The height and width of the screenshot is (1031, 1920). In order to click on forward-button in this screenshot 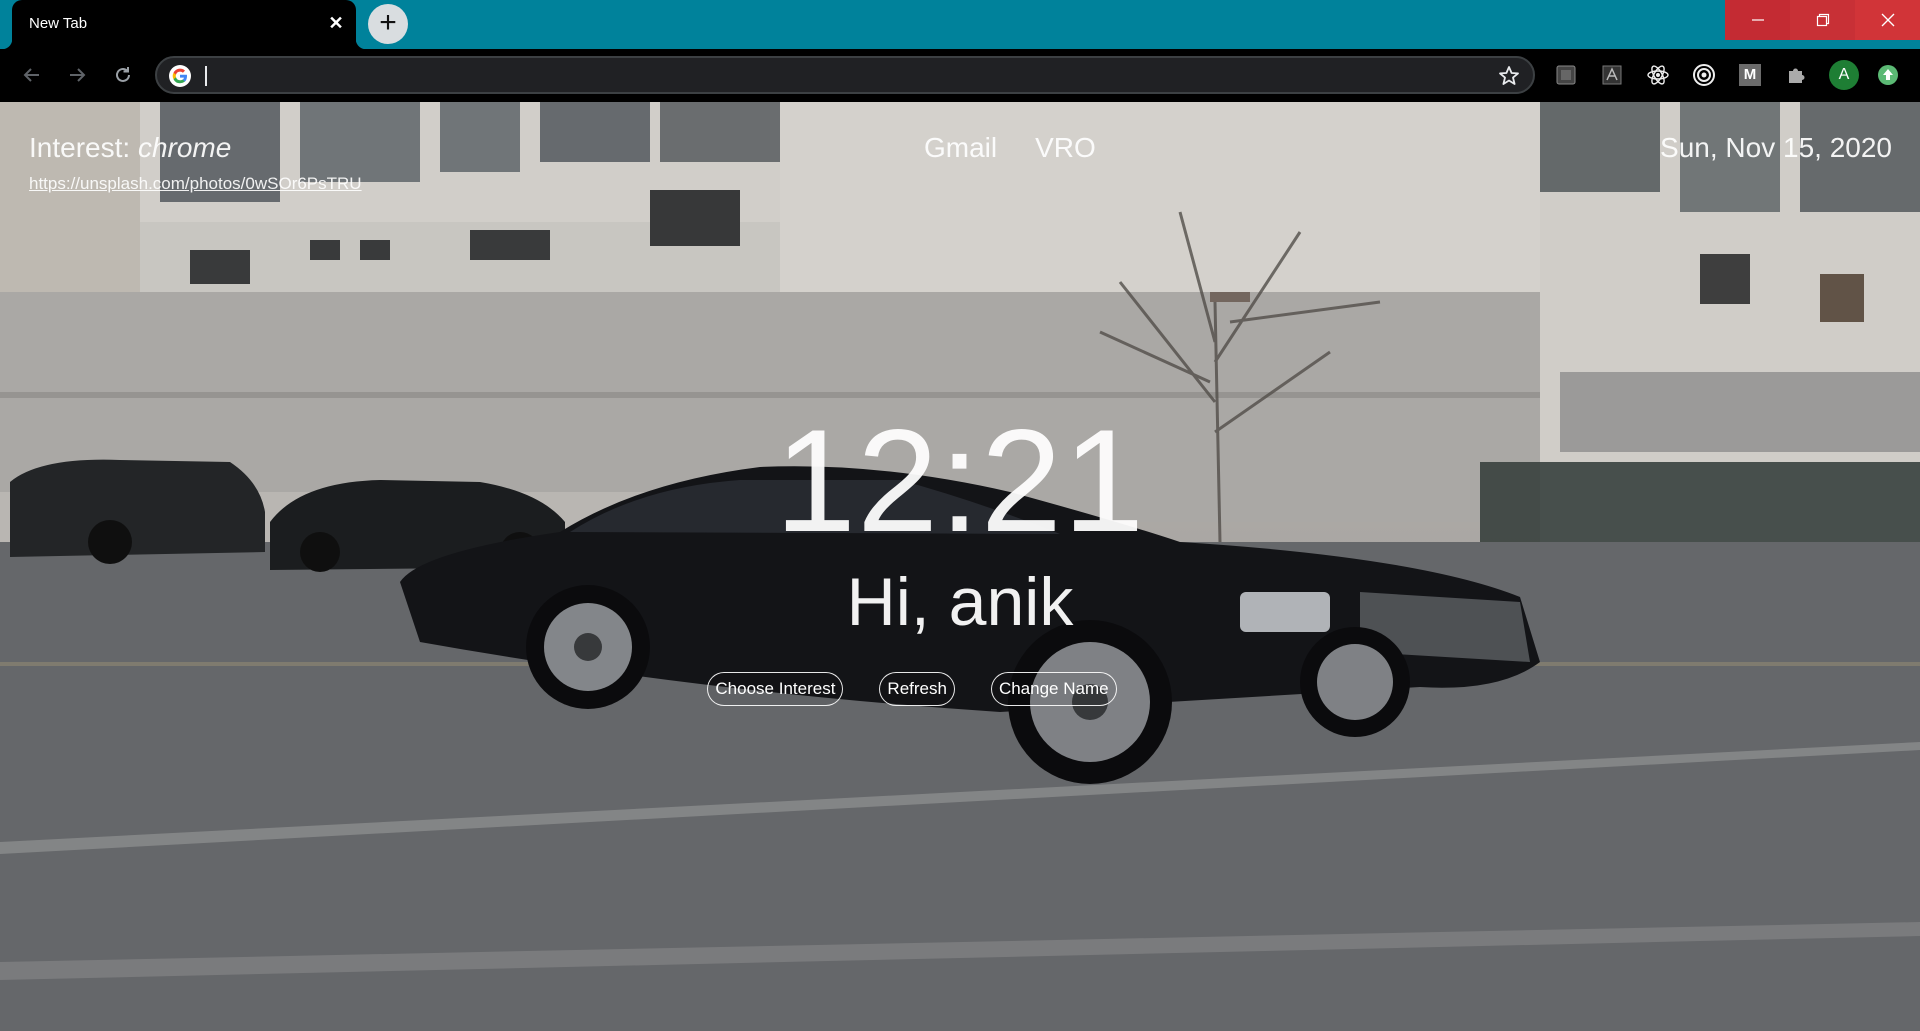, I will do `click(77, 75)`.